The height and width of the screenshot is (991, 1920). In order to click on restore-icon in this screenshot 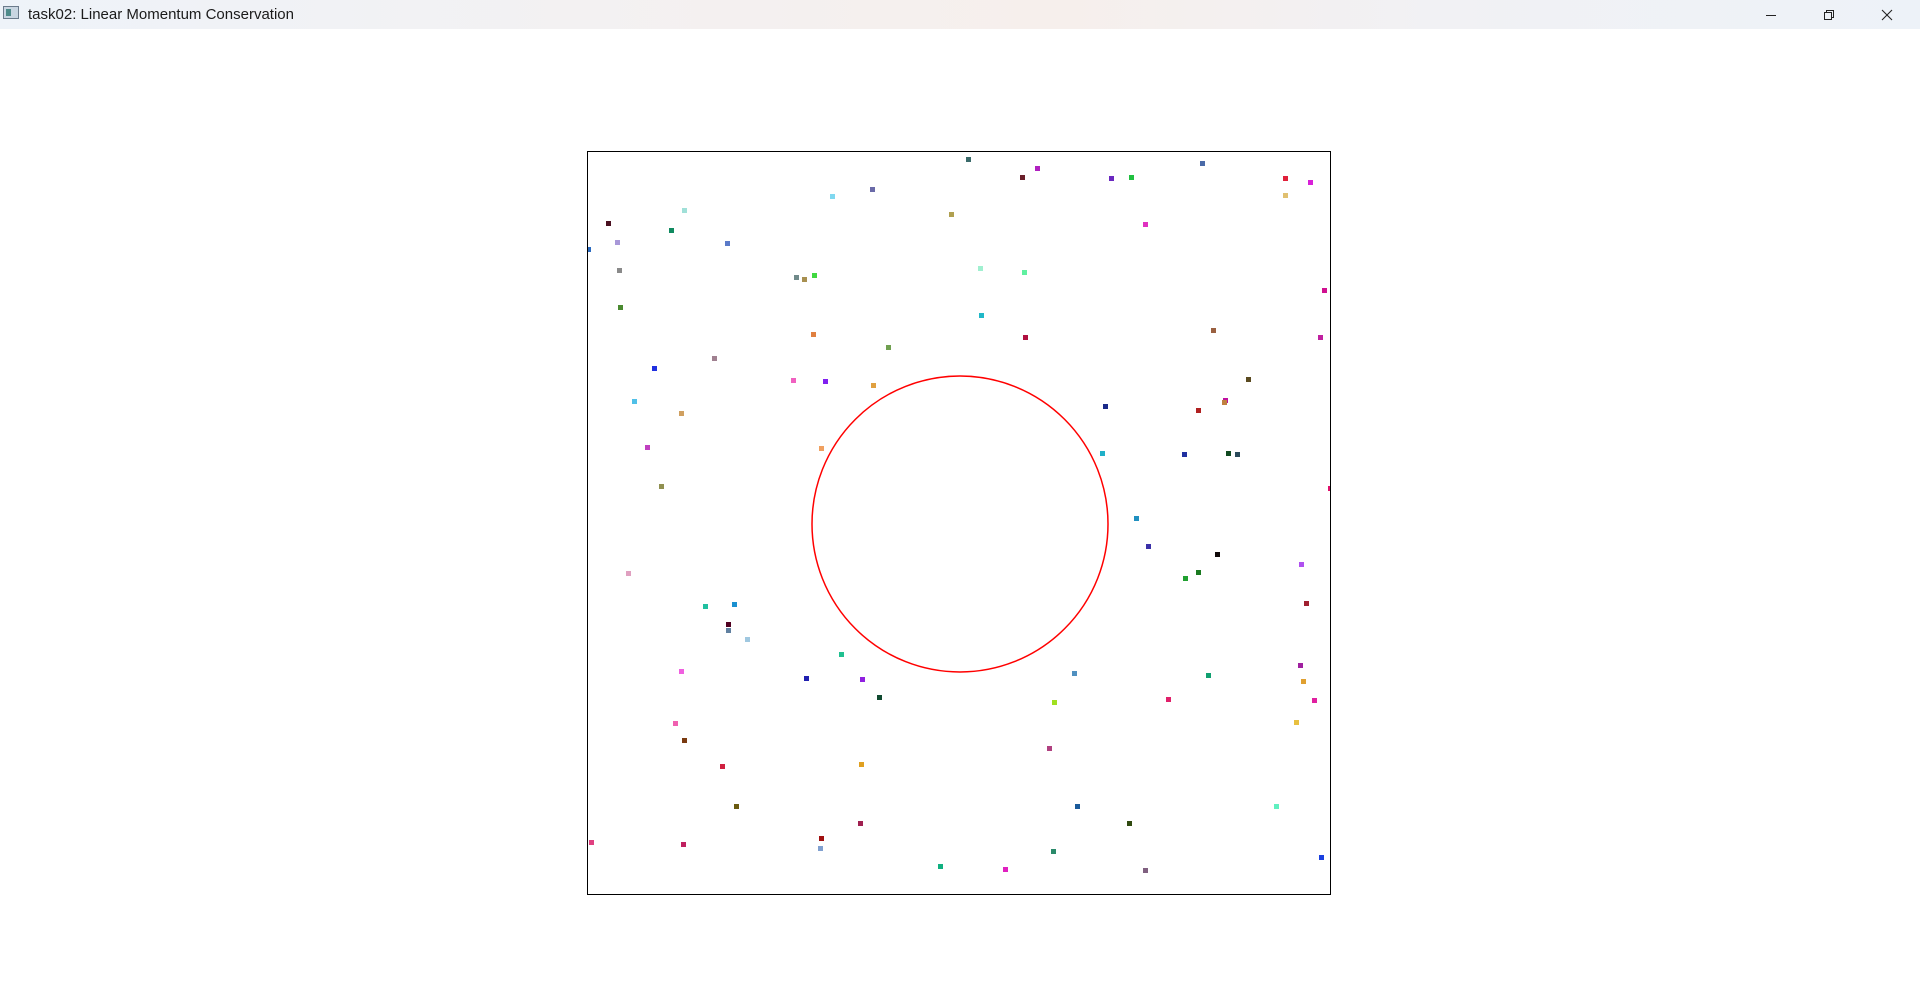, I will do `click(1829, 14)`.